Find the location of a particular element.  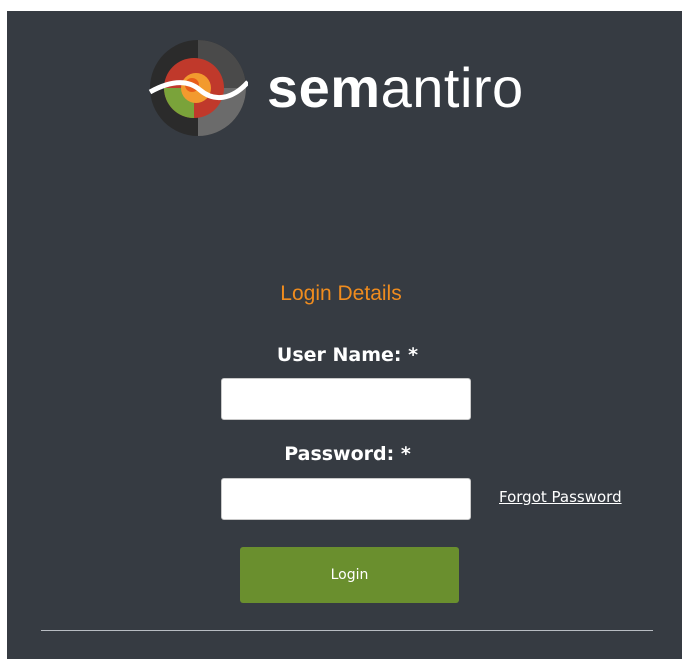

login-details-heading: Login Details is located at coordinates (341, 293).